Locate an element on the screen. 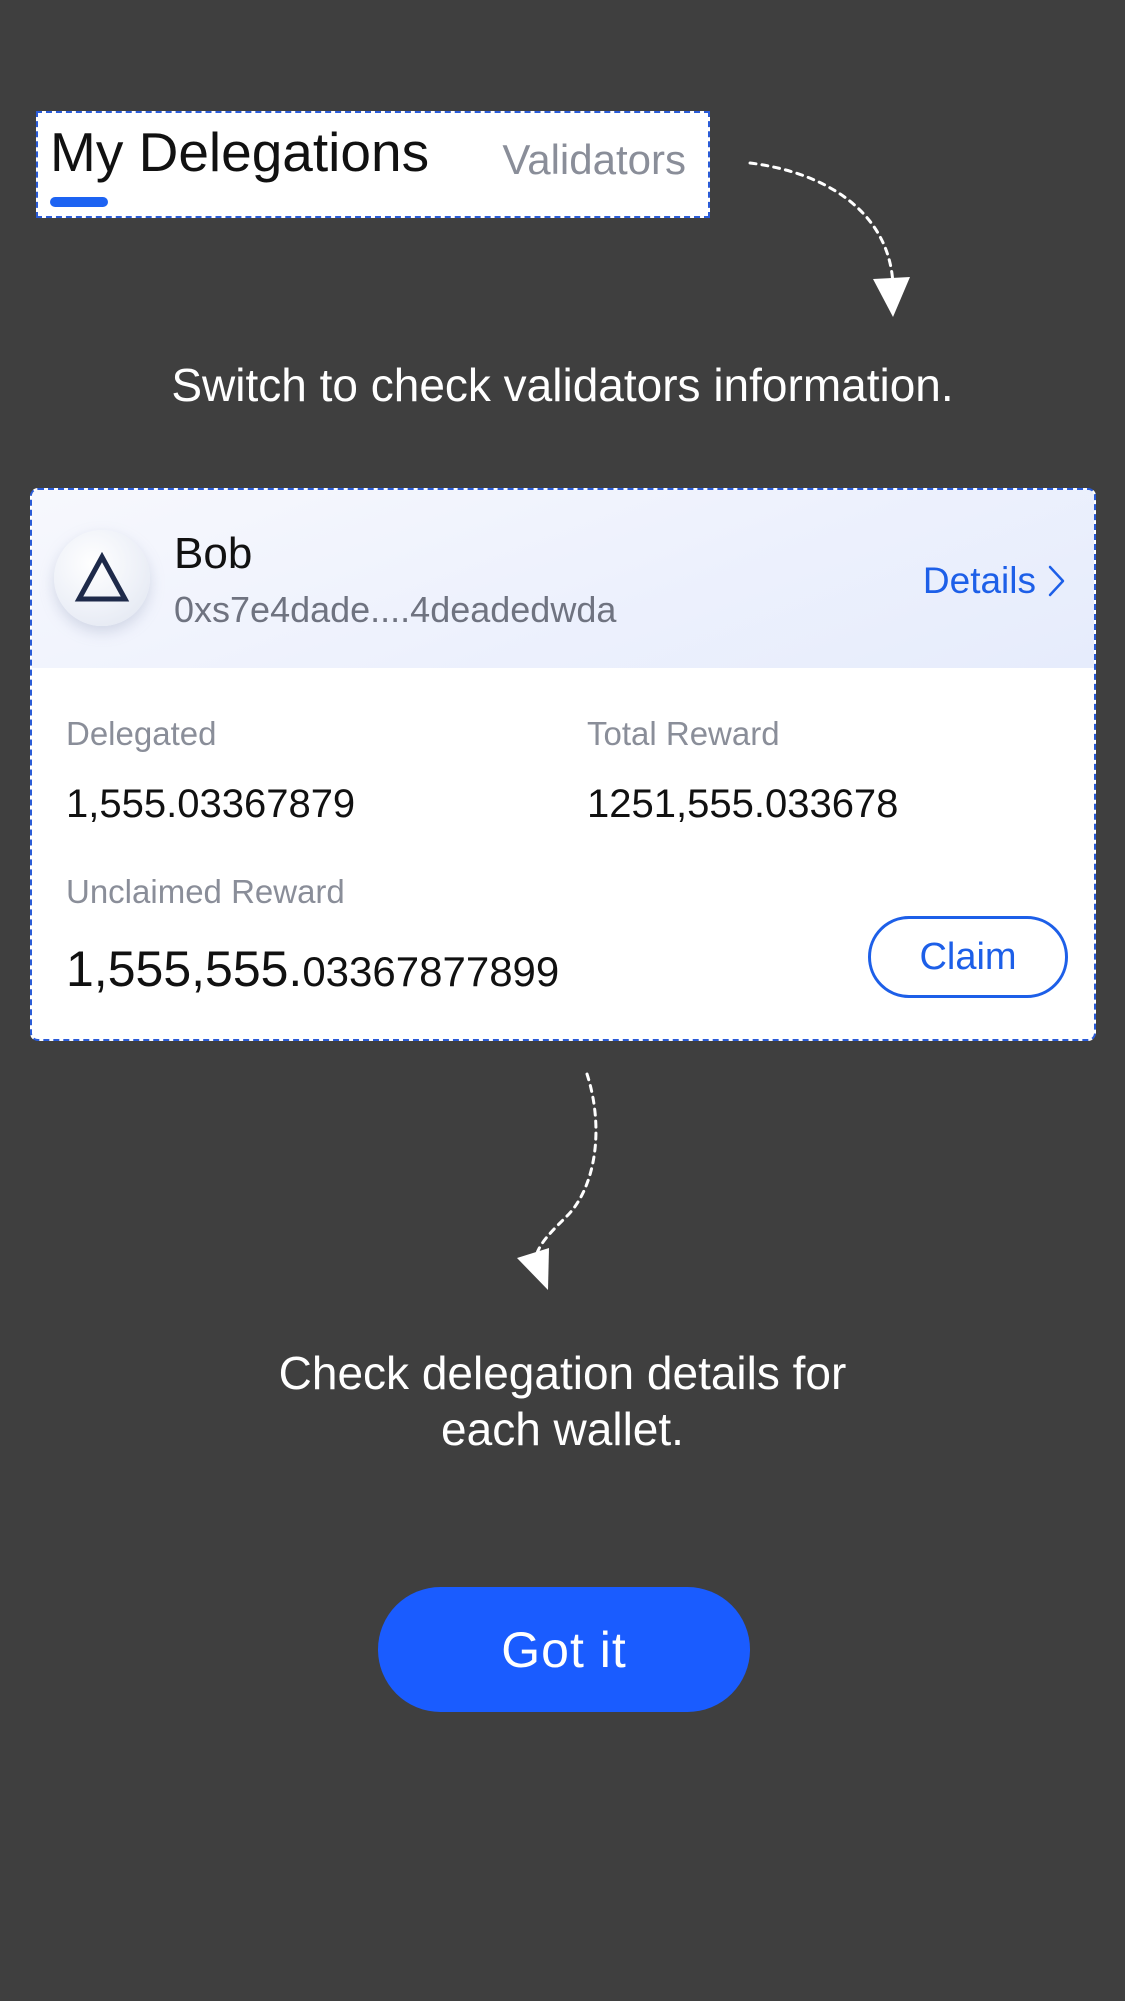 The width and height of the screenshot is (1125, 2001). unclaimed-reward-label: Unclaimed Reward is located at coordinates (205, 891).